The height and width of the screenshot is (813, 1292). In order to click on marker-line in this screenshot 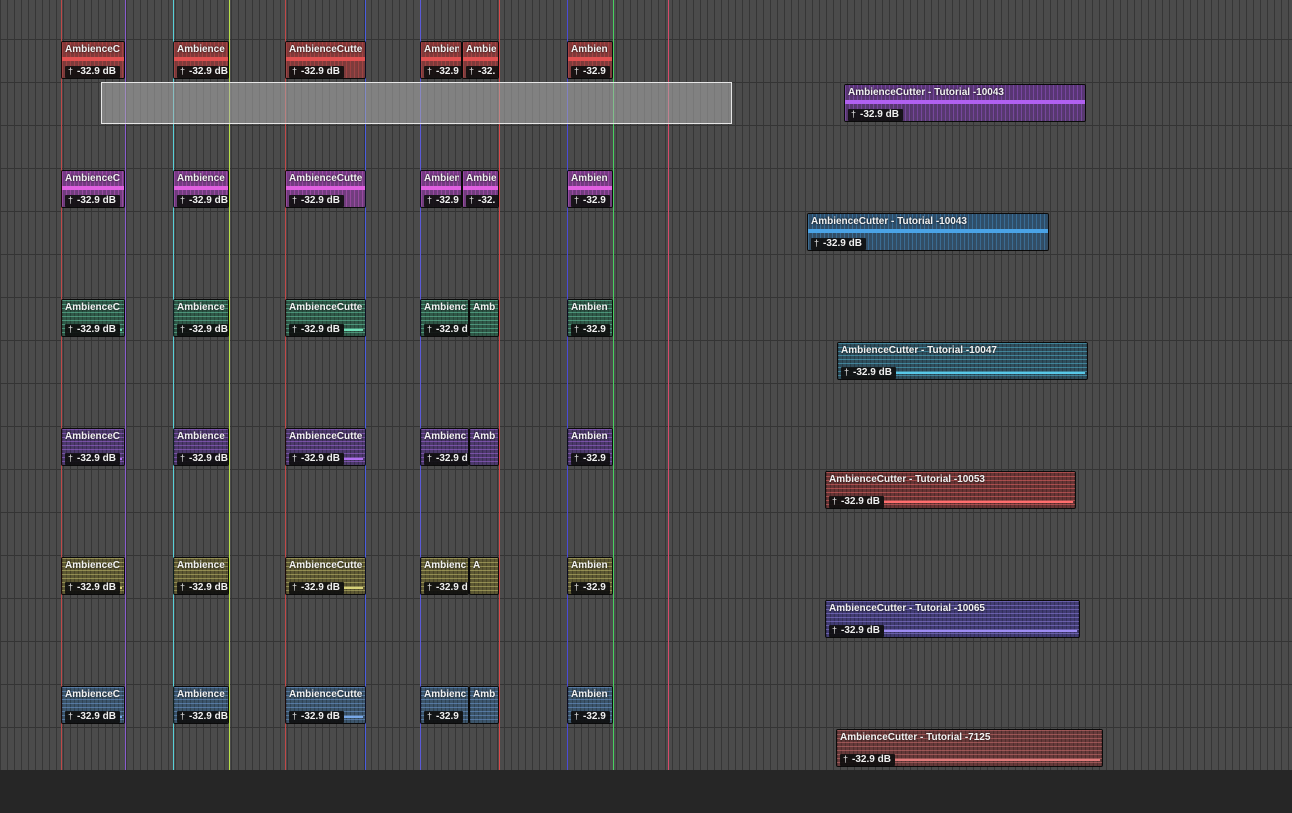, I will do `click(61, 385)`.